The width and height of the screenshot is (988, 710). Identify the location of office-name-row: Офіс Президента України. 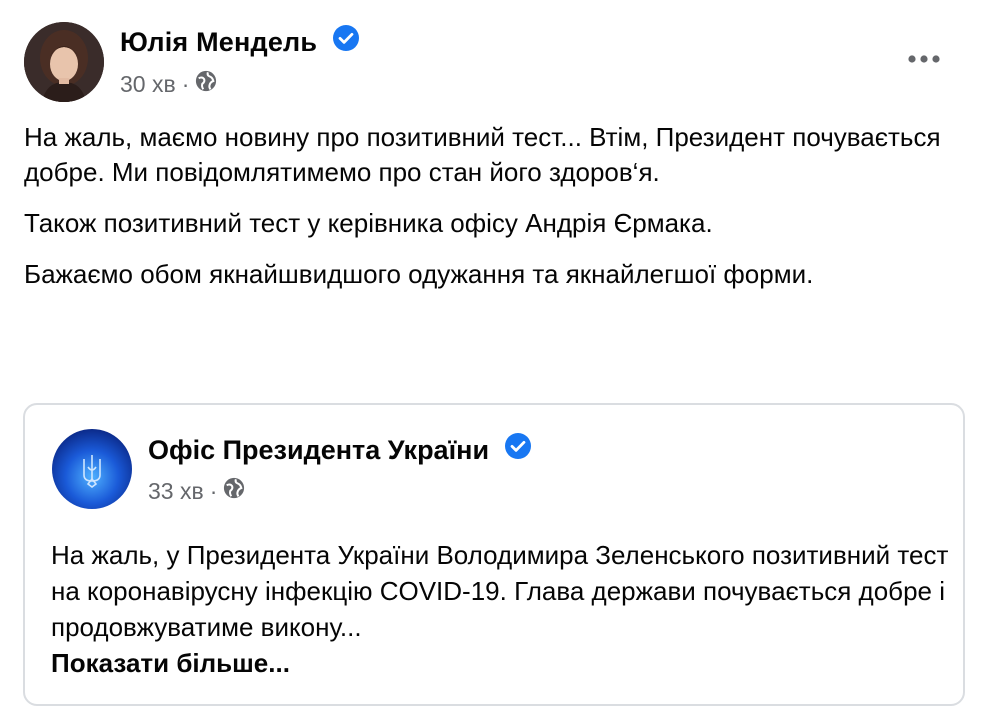
(339, 449).